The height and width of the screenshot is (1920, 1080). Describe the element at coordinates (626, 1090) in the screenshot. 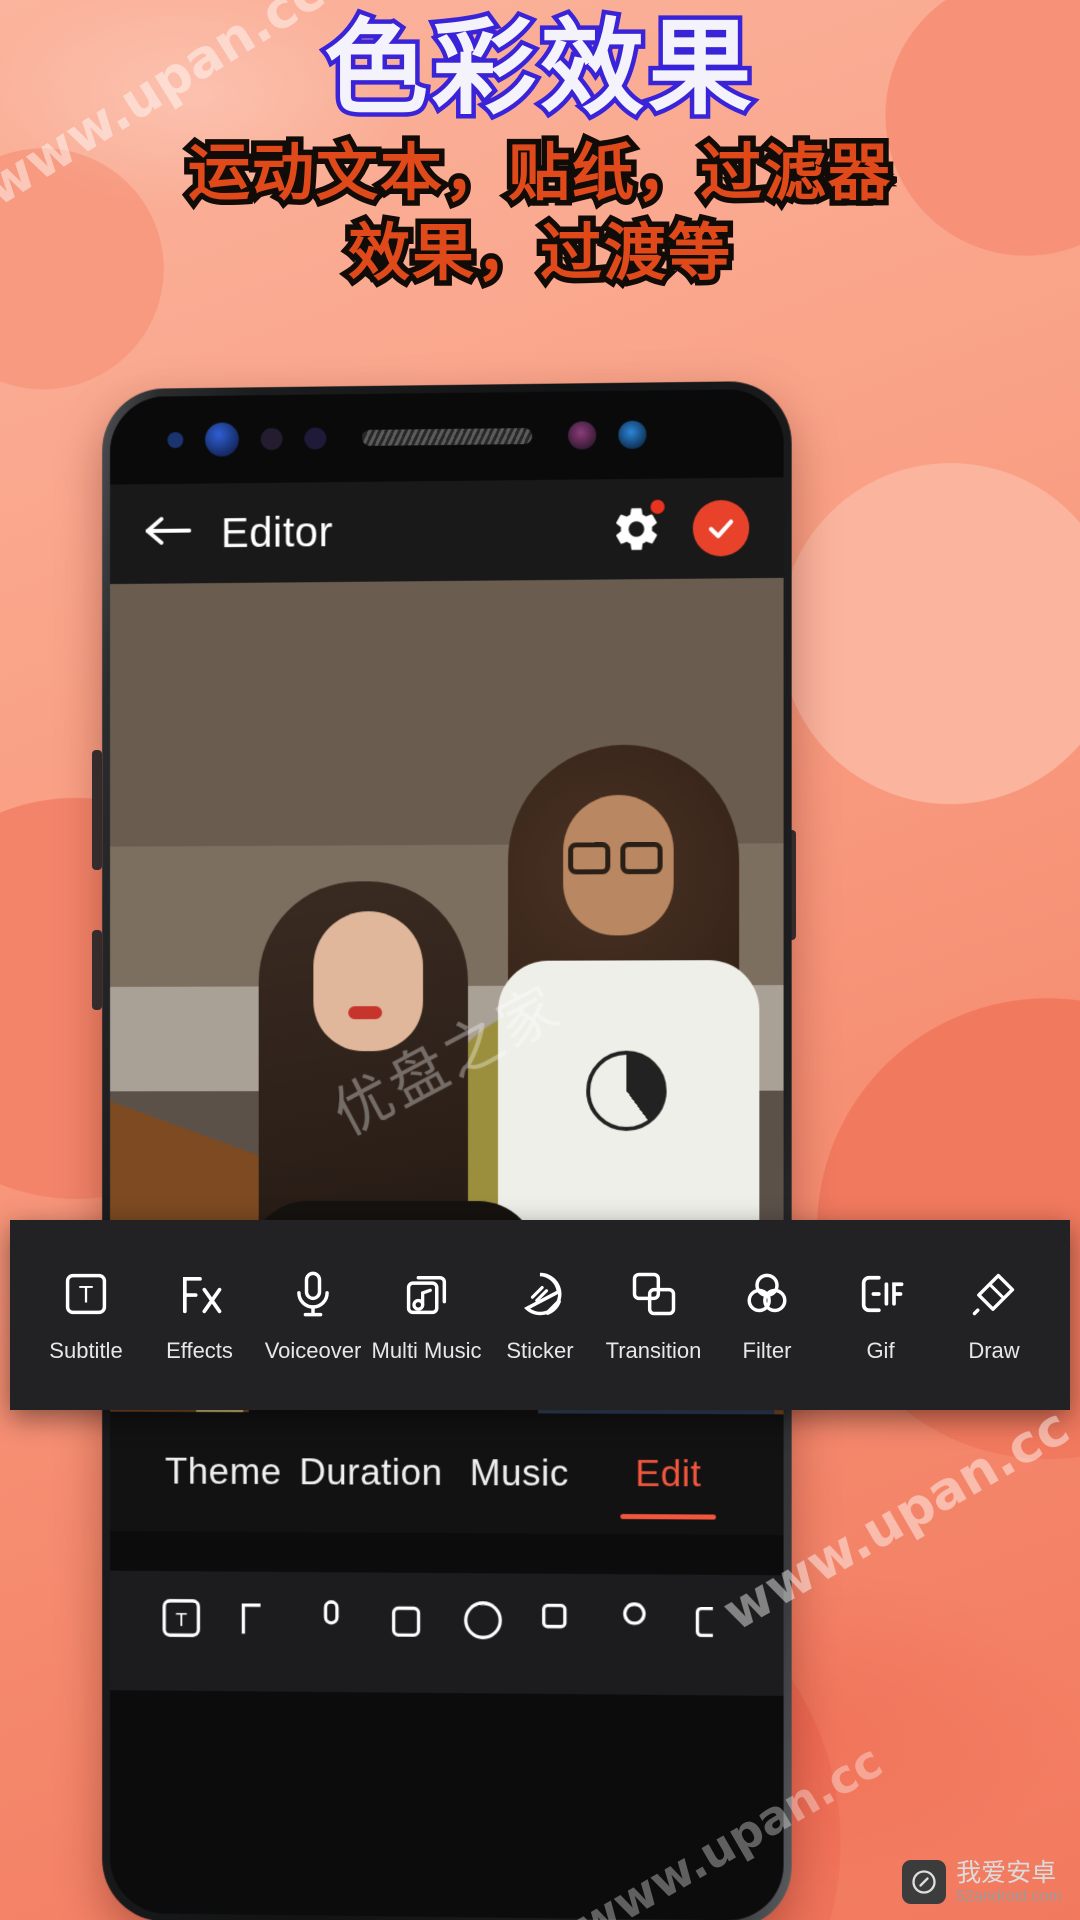

I see `figure-right-shirt-logo` at that location.